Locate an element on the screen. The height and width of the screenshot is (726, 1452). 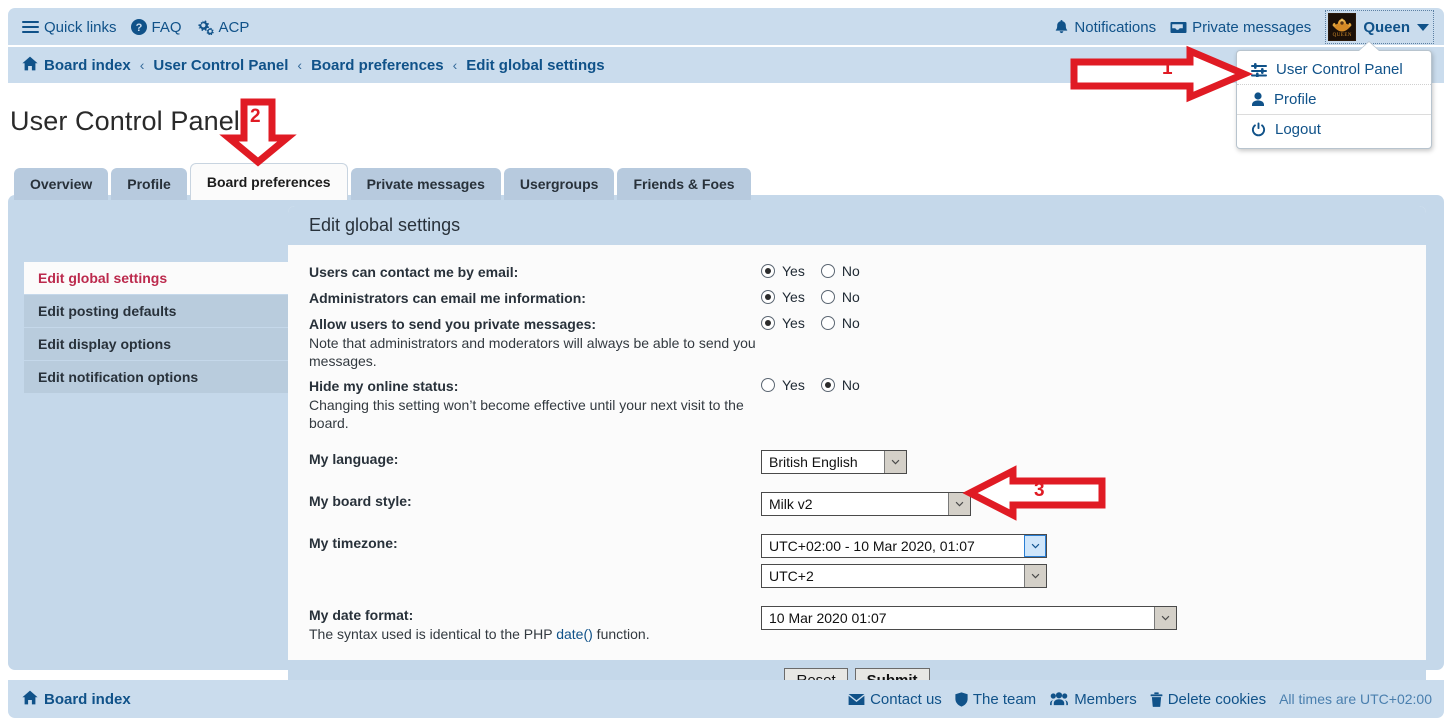
breadcrumb-label: User Control Panel is located at coordinates (221, 65).